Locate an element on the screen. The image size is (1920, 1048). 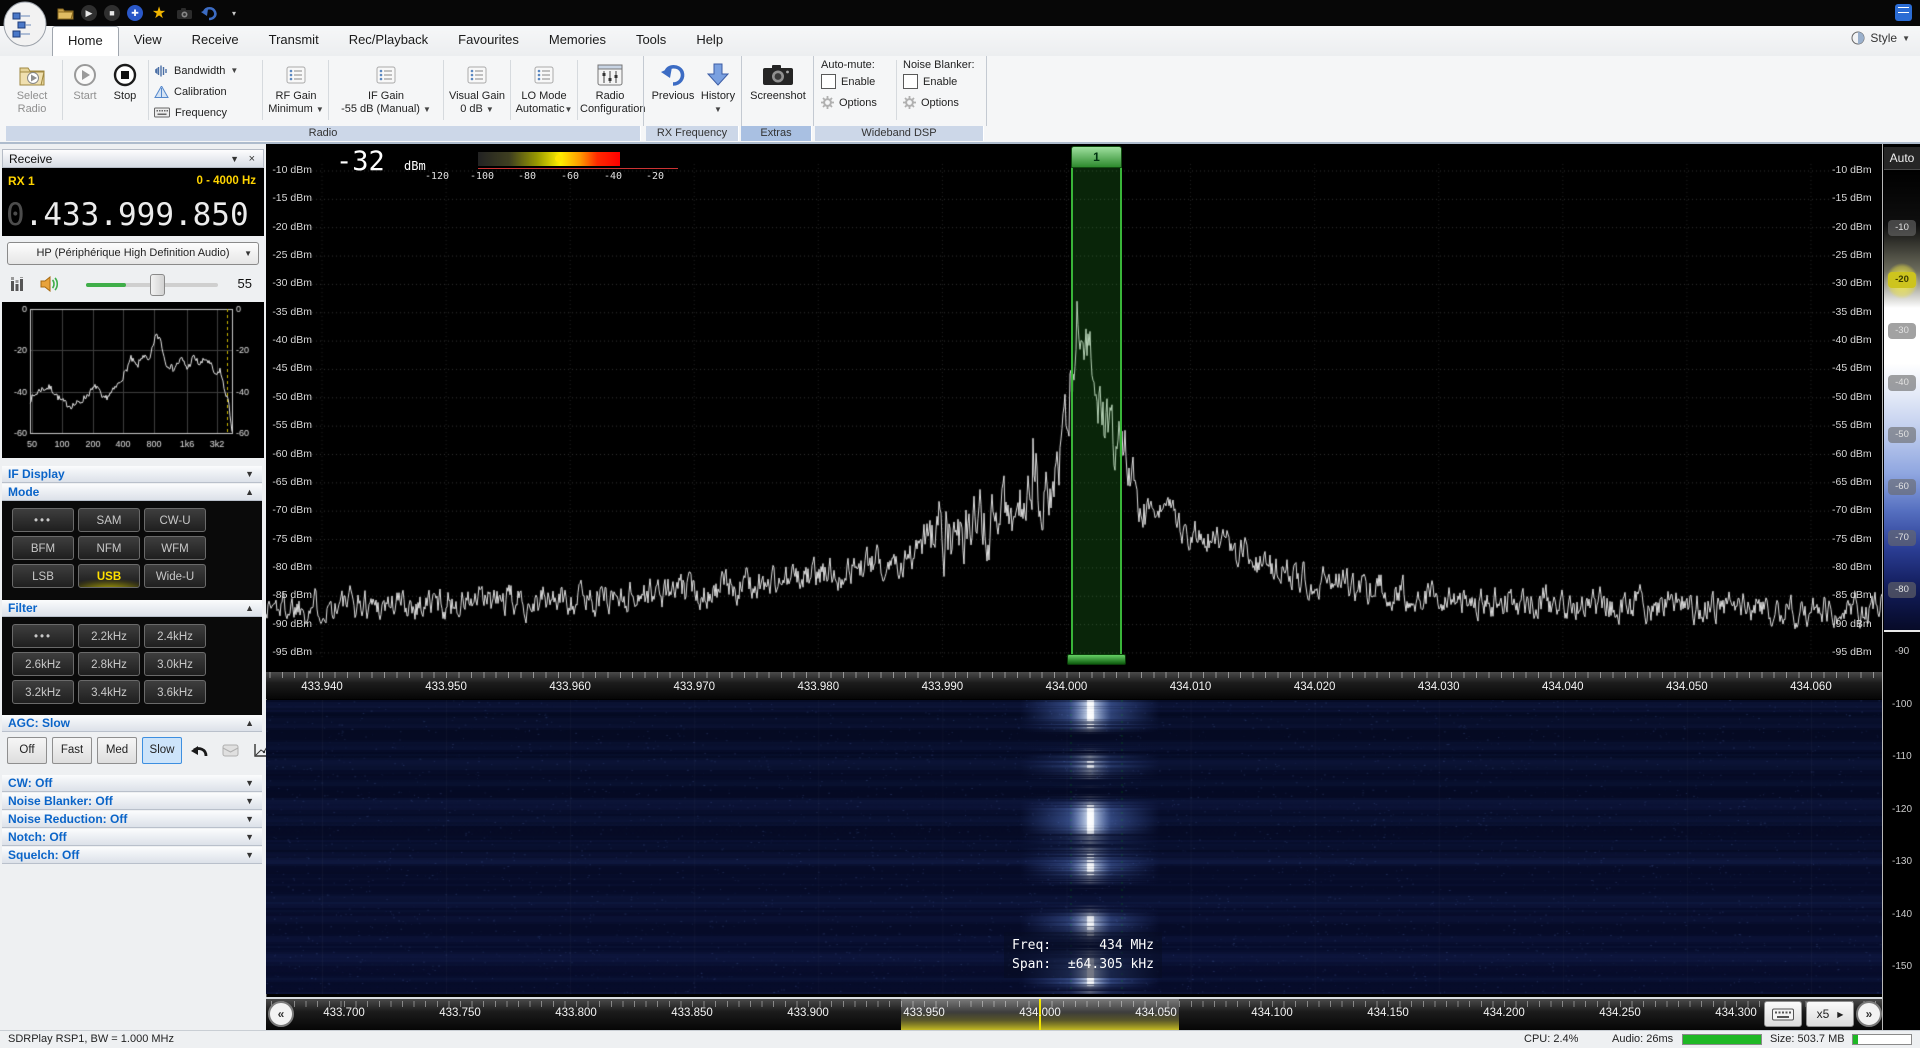
agc-off: Off is located at coordinates (27, 750).